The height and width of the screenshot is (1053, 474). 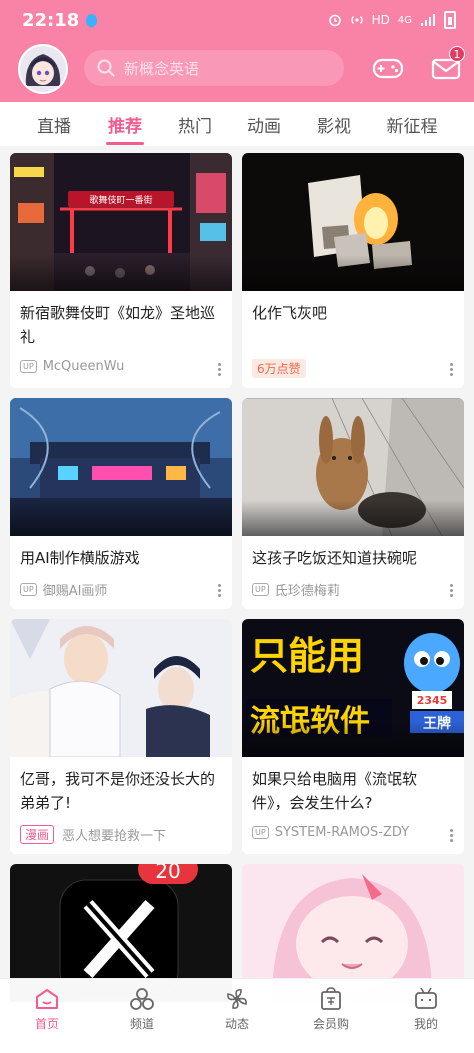 I want to click on video-meta: UP 氐珍德梅莉, so click(x=353, y=589).